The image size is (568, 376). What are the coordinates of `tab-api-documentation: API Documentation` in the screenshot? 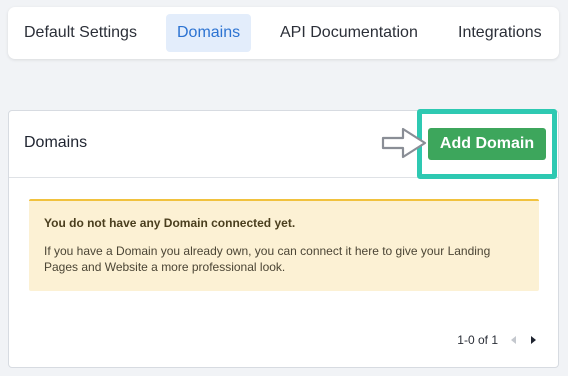 It's located at (349, 33).